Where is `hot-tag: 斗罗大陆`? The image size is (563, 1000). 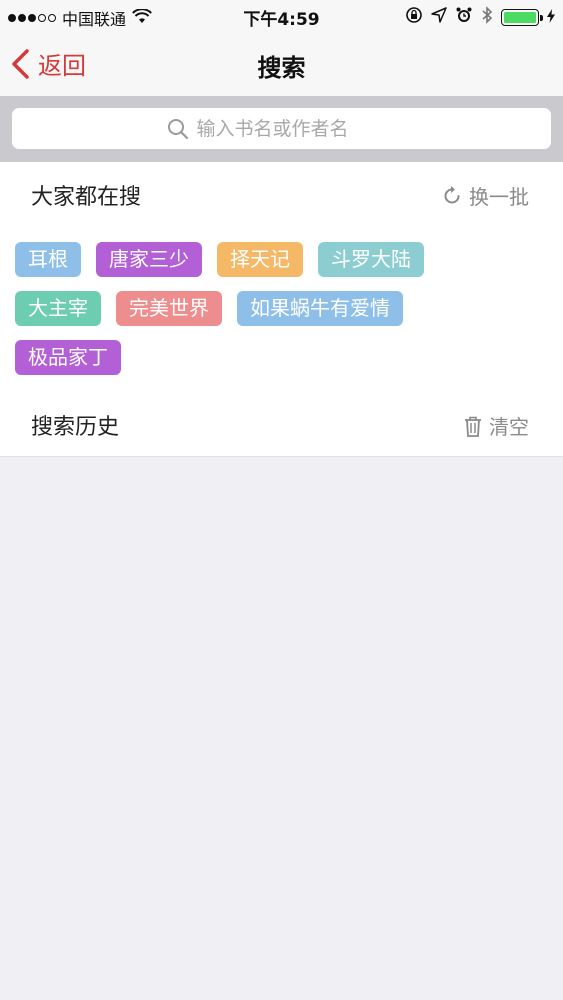 hot-tag: 斗罗大陆 is located at coordinates (371, 259).